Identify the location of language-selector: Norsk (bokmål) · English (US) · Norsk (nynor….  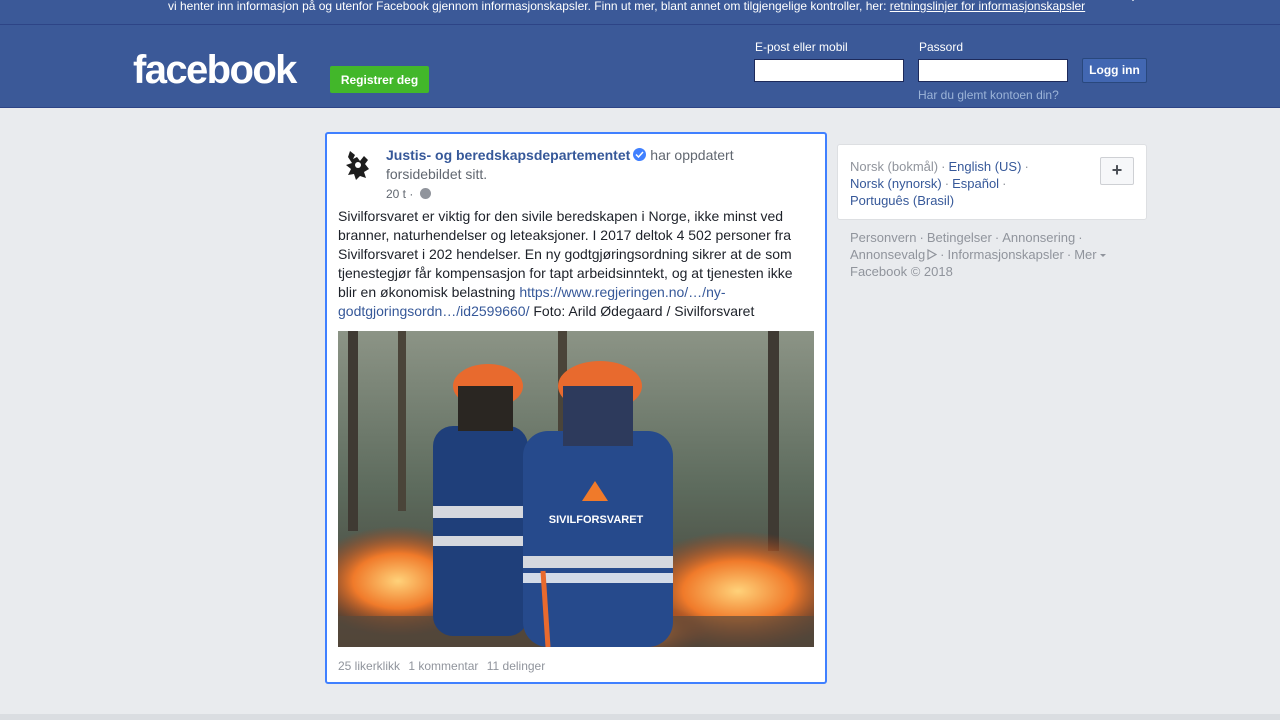
(992, 182).